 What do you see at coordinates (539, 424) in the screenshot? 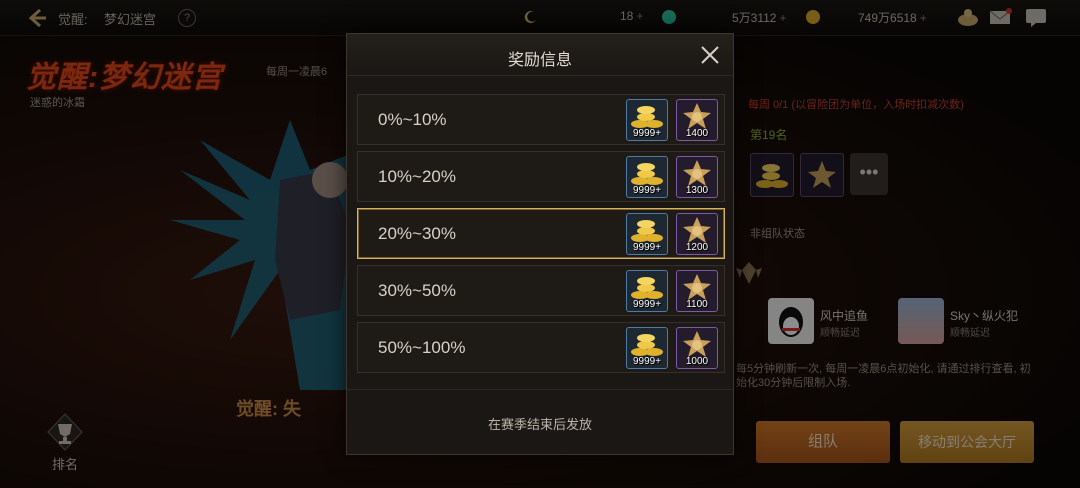
I see `modal-footer-note: 在赛季结束后发放` at bounding box center [539, 424].